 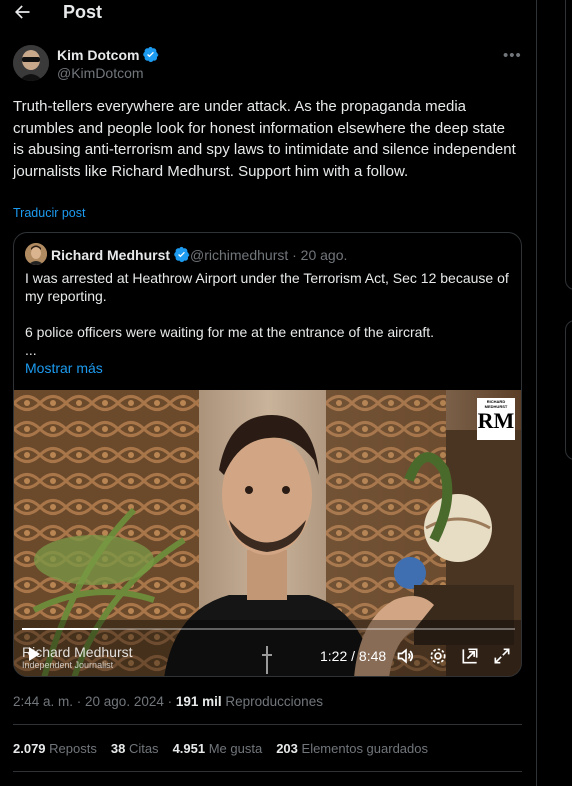 I want to click on author-name-text: Kim Dotcom, so click(x=98, y=54).